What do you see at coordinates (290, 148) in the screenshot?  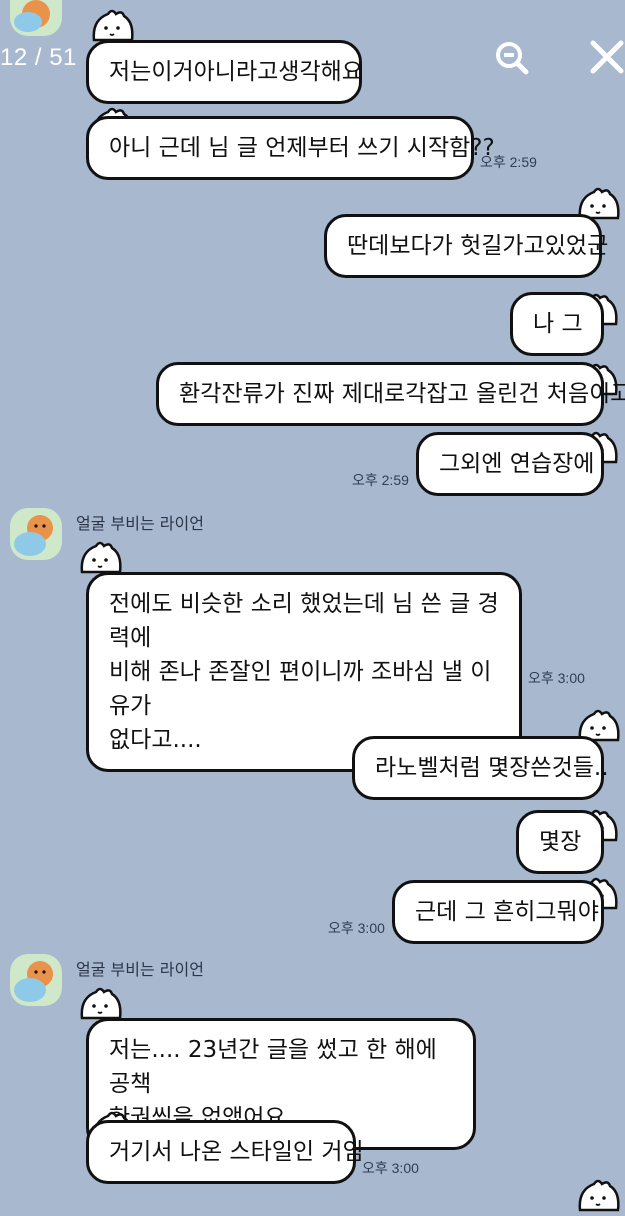 I see `message-bubble-received: 아니 근데 님 글 언제부터 쓰기 시작함??` at bounding box center [290, 148].